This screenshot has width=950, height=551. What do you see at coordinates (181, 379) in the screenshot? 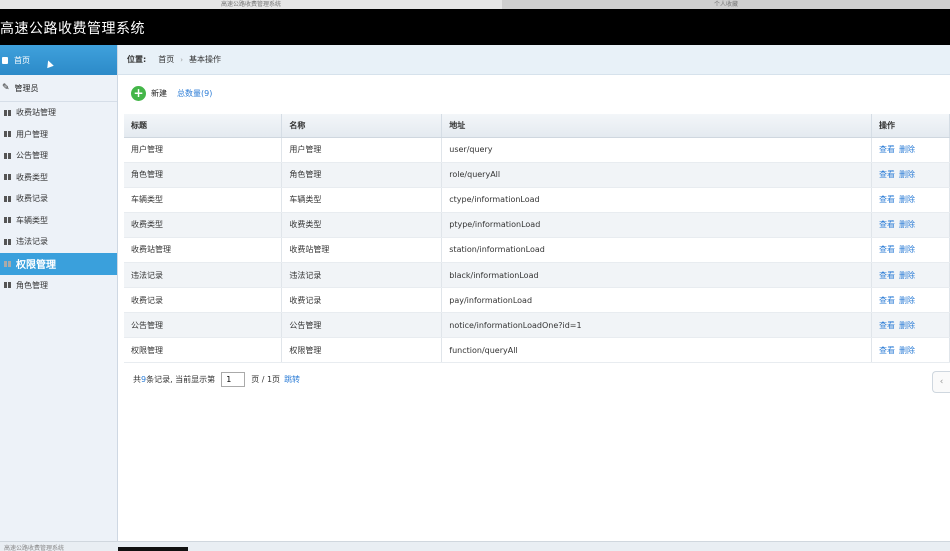
I see `pager-mid: 条记录, 当前显示第` at bounding box center [181, 379].